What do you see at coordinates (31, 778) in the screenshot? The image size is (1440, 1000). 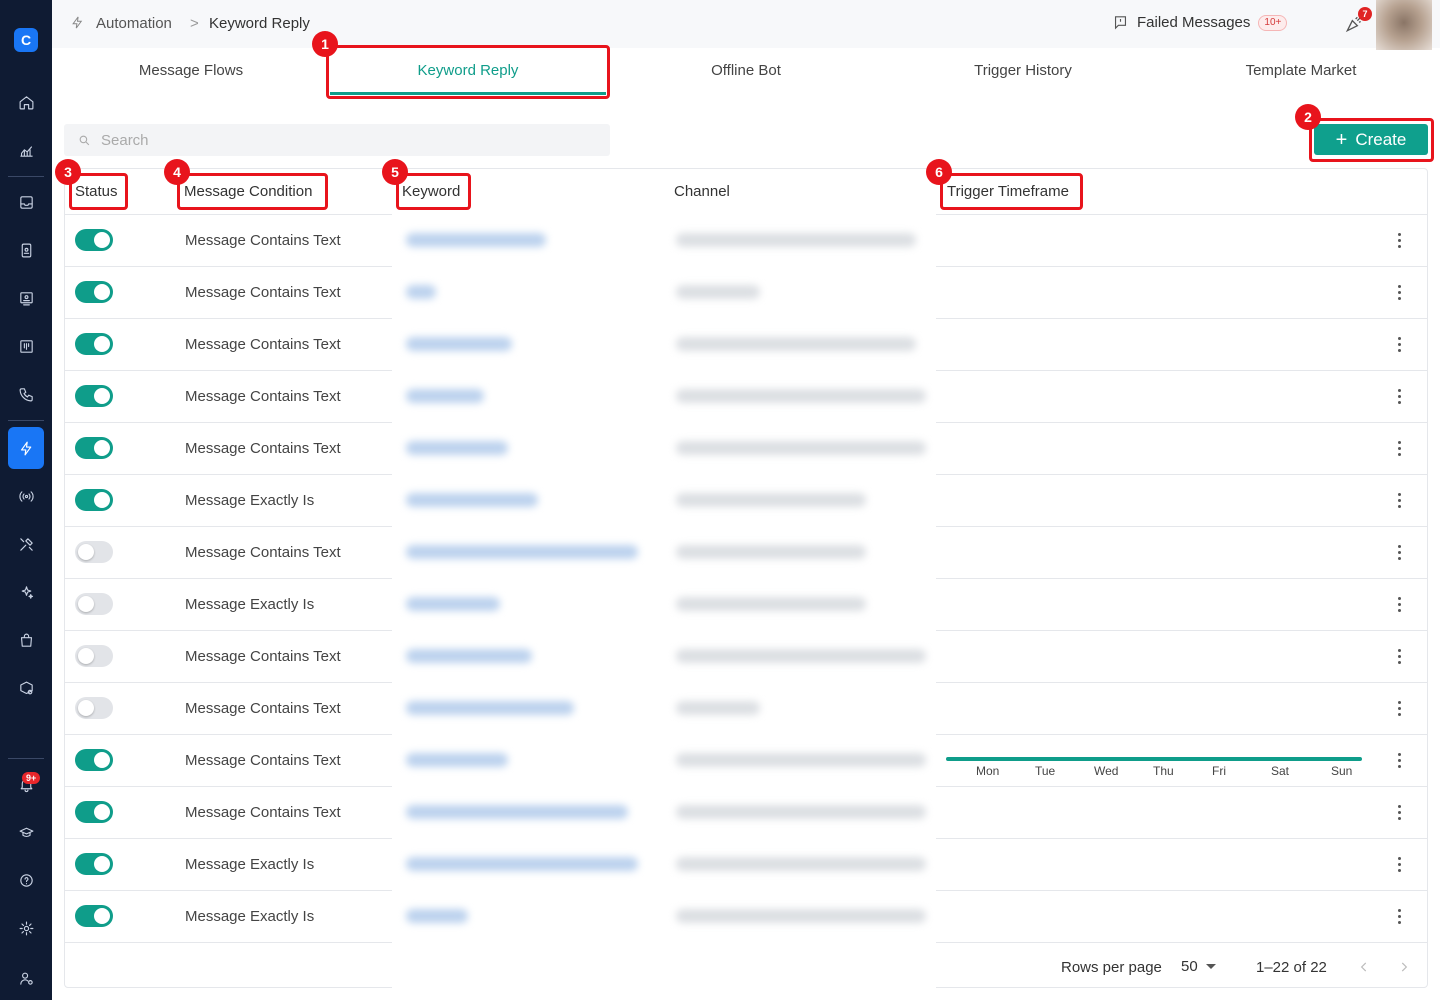 I see `sidebar-notification-badge: 9+` at bounding box center [31, 778].